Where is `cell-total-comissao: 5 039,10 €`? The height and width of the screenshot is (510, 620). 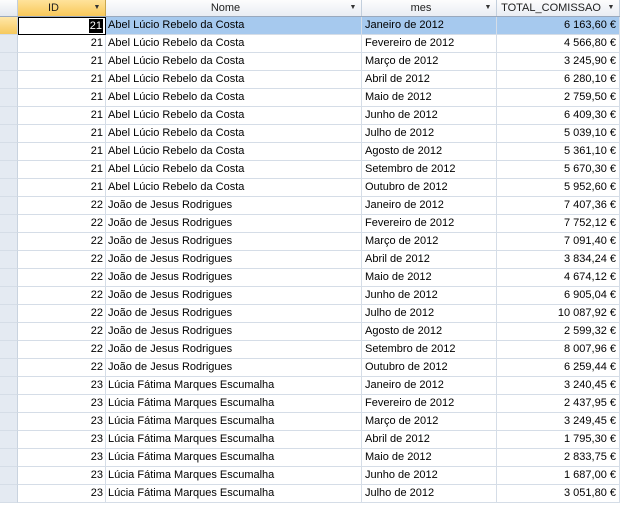
cell-total-comissao: 5 039,10 € is located at coordinates (558, 134).